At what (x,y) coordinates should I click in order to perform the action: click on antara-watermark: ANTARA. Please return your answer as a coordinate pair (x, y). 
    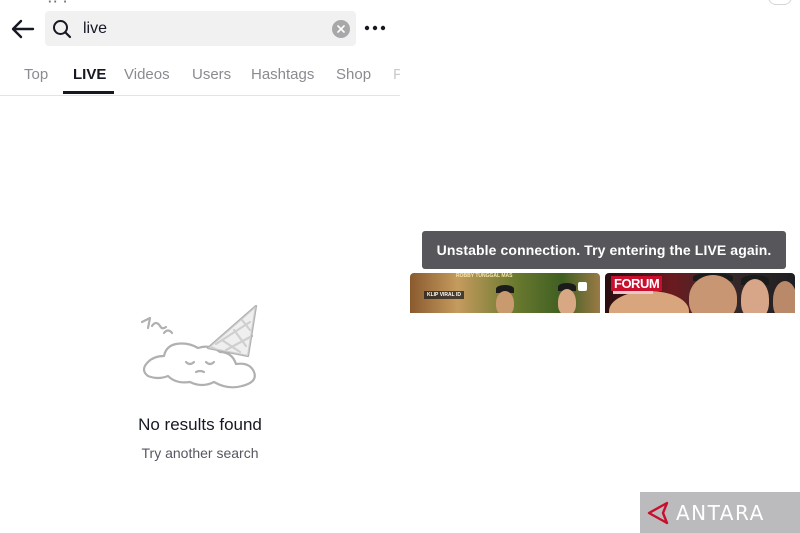
    Looking at the image, I should click on (720, 512).